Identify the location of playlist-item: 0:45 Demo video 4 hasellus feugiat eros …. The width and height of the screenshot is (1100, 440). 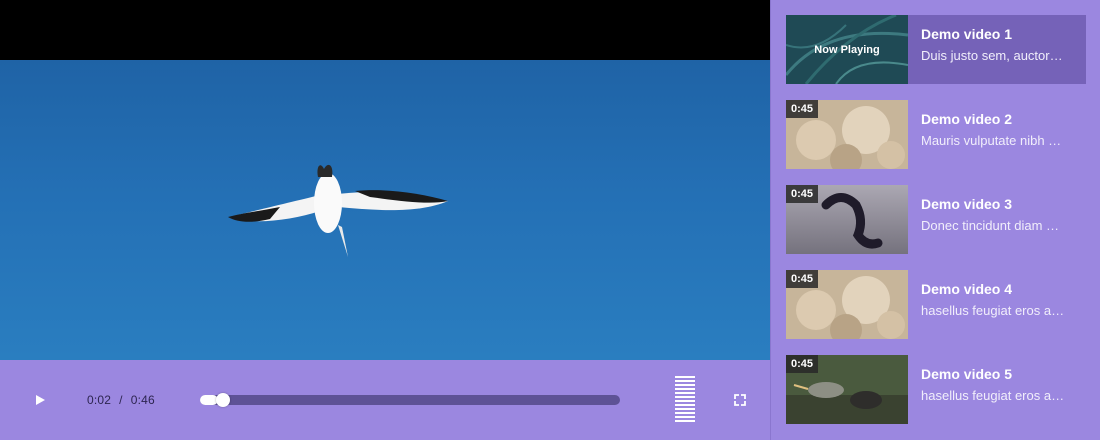
(936, 304).